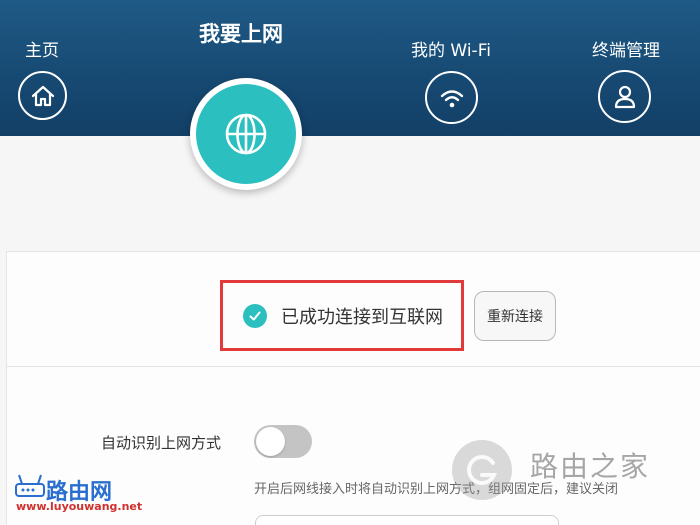 The image size is (700, 525). Describe the element at coordinates (515, 316) in the screenshot. I see `reconnect-button: 重新连接` at that location.